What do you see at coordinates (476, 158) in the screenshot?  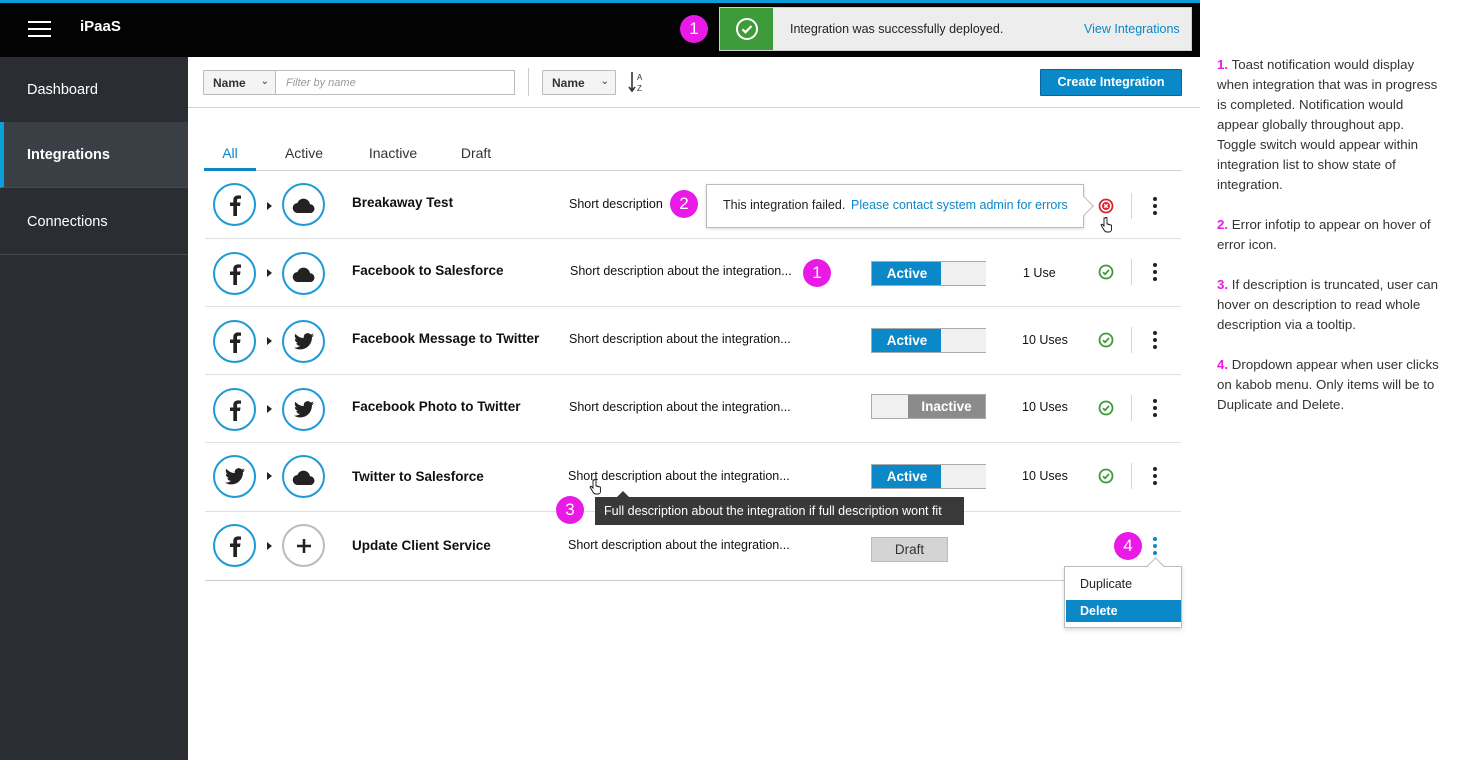 I see `tab-draft: Draft` at bounding box center [476, 158].